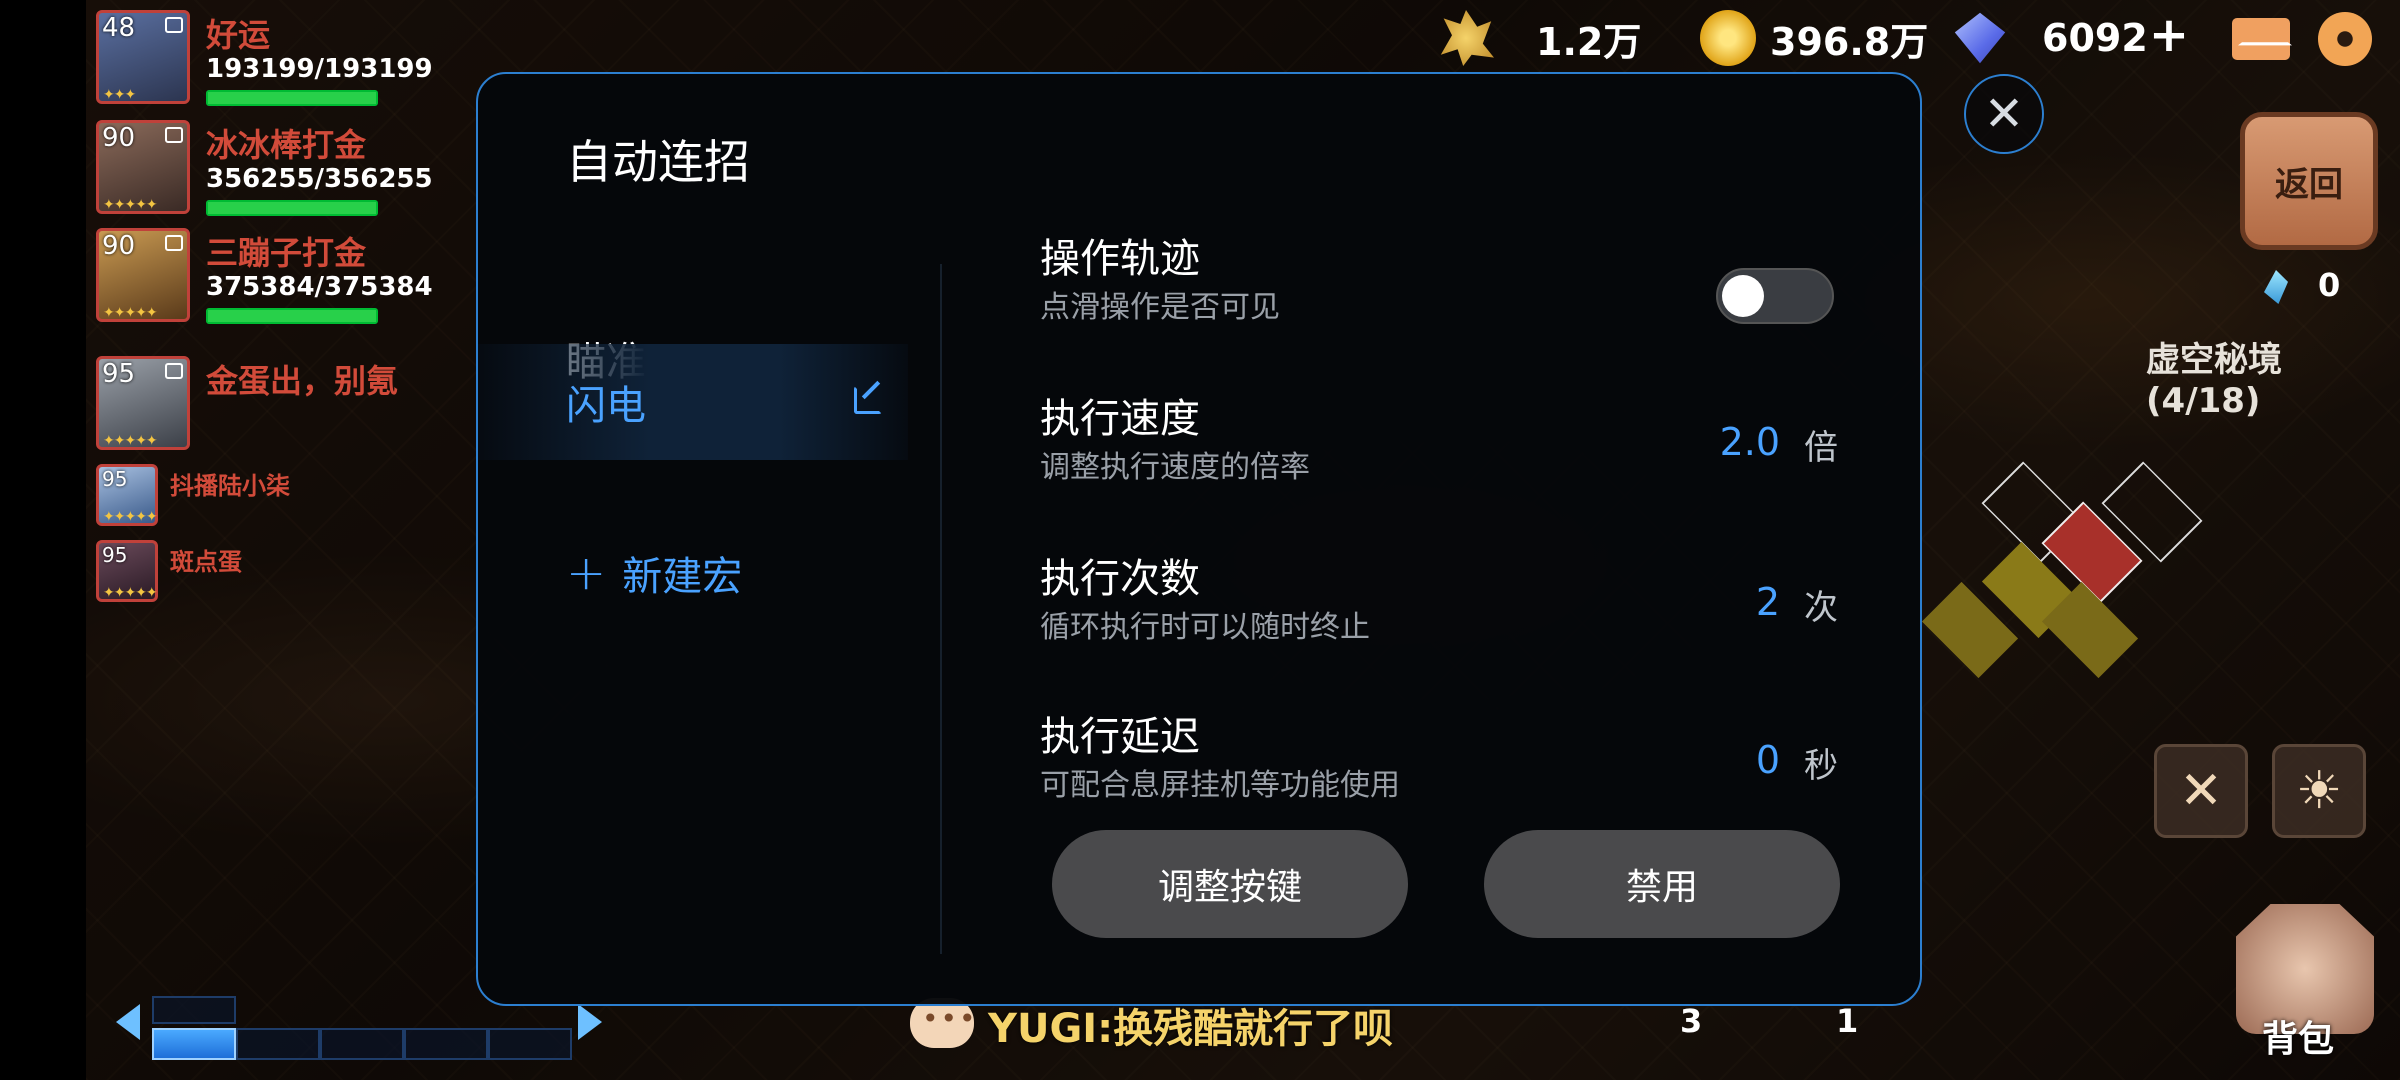 Image resolution: width=2400 pixels, height=1080 pixels. Describe the element at coordinates (1120, 259) in the screenshot. I see `setting-title: 操作轨迹` at that location.